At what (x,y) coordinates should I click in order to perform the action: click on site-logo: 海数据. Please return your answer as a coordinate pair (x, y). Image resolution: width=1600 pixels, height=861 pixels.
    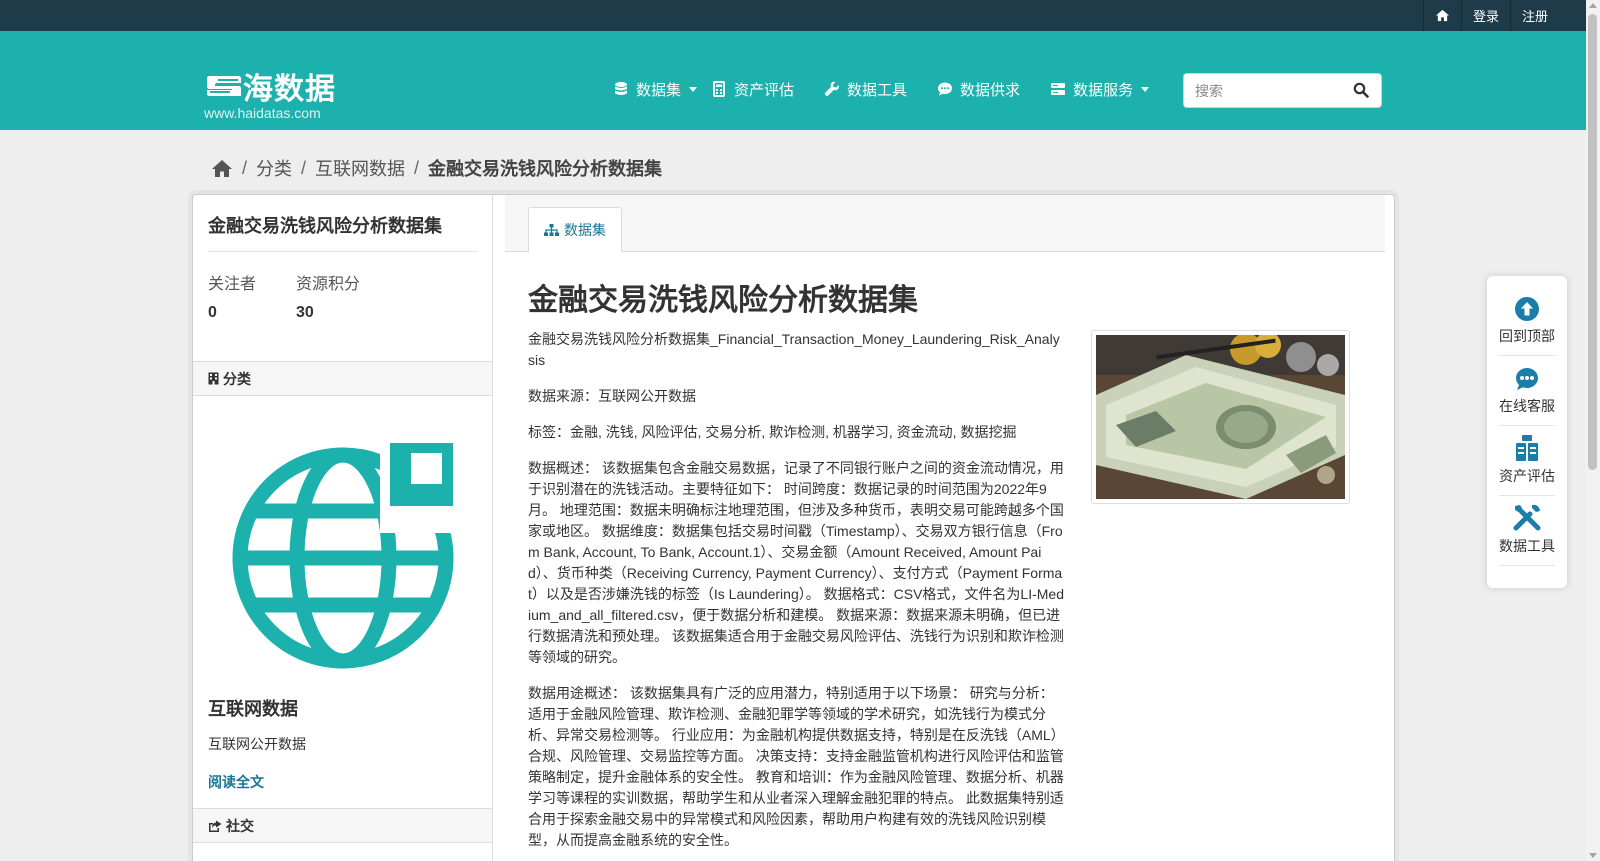
    Looking at the image, I should click on (271, 86).